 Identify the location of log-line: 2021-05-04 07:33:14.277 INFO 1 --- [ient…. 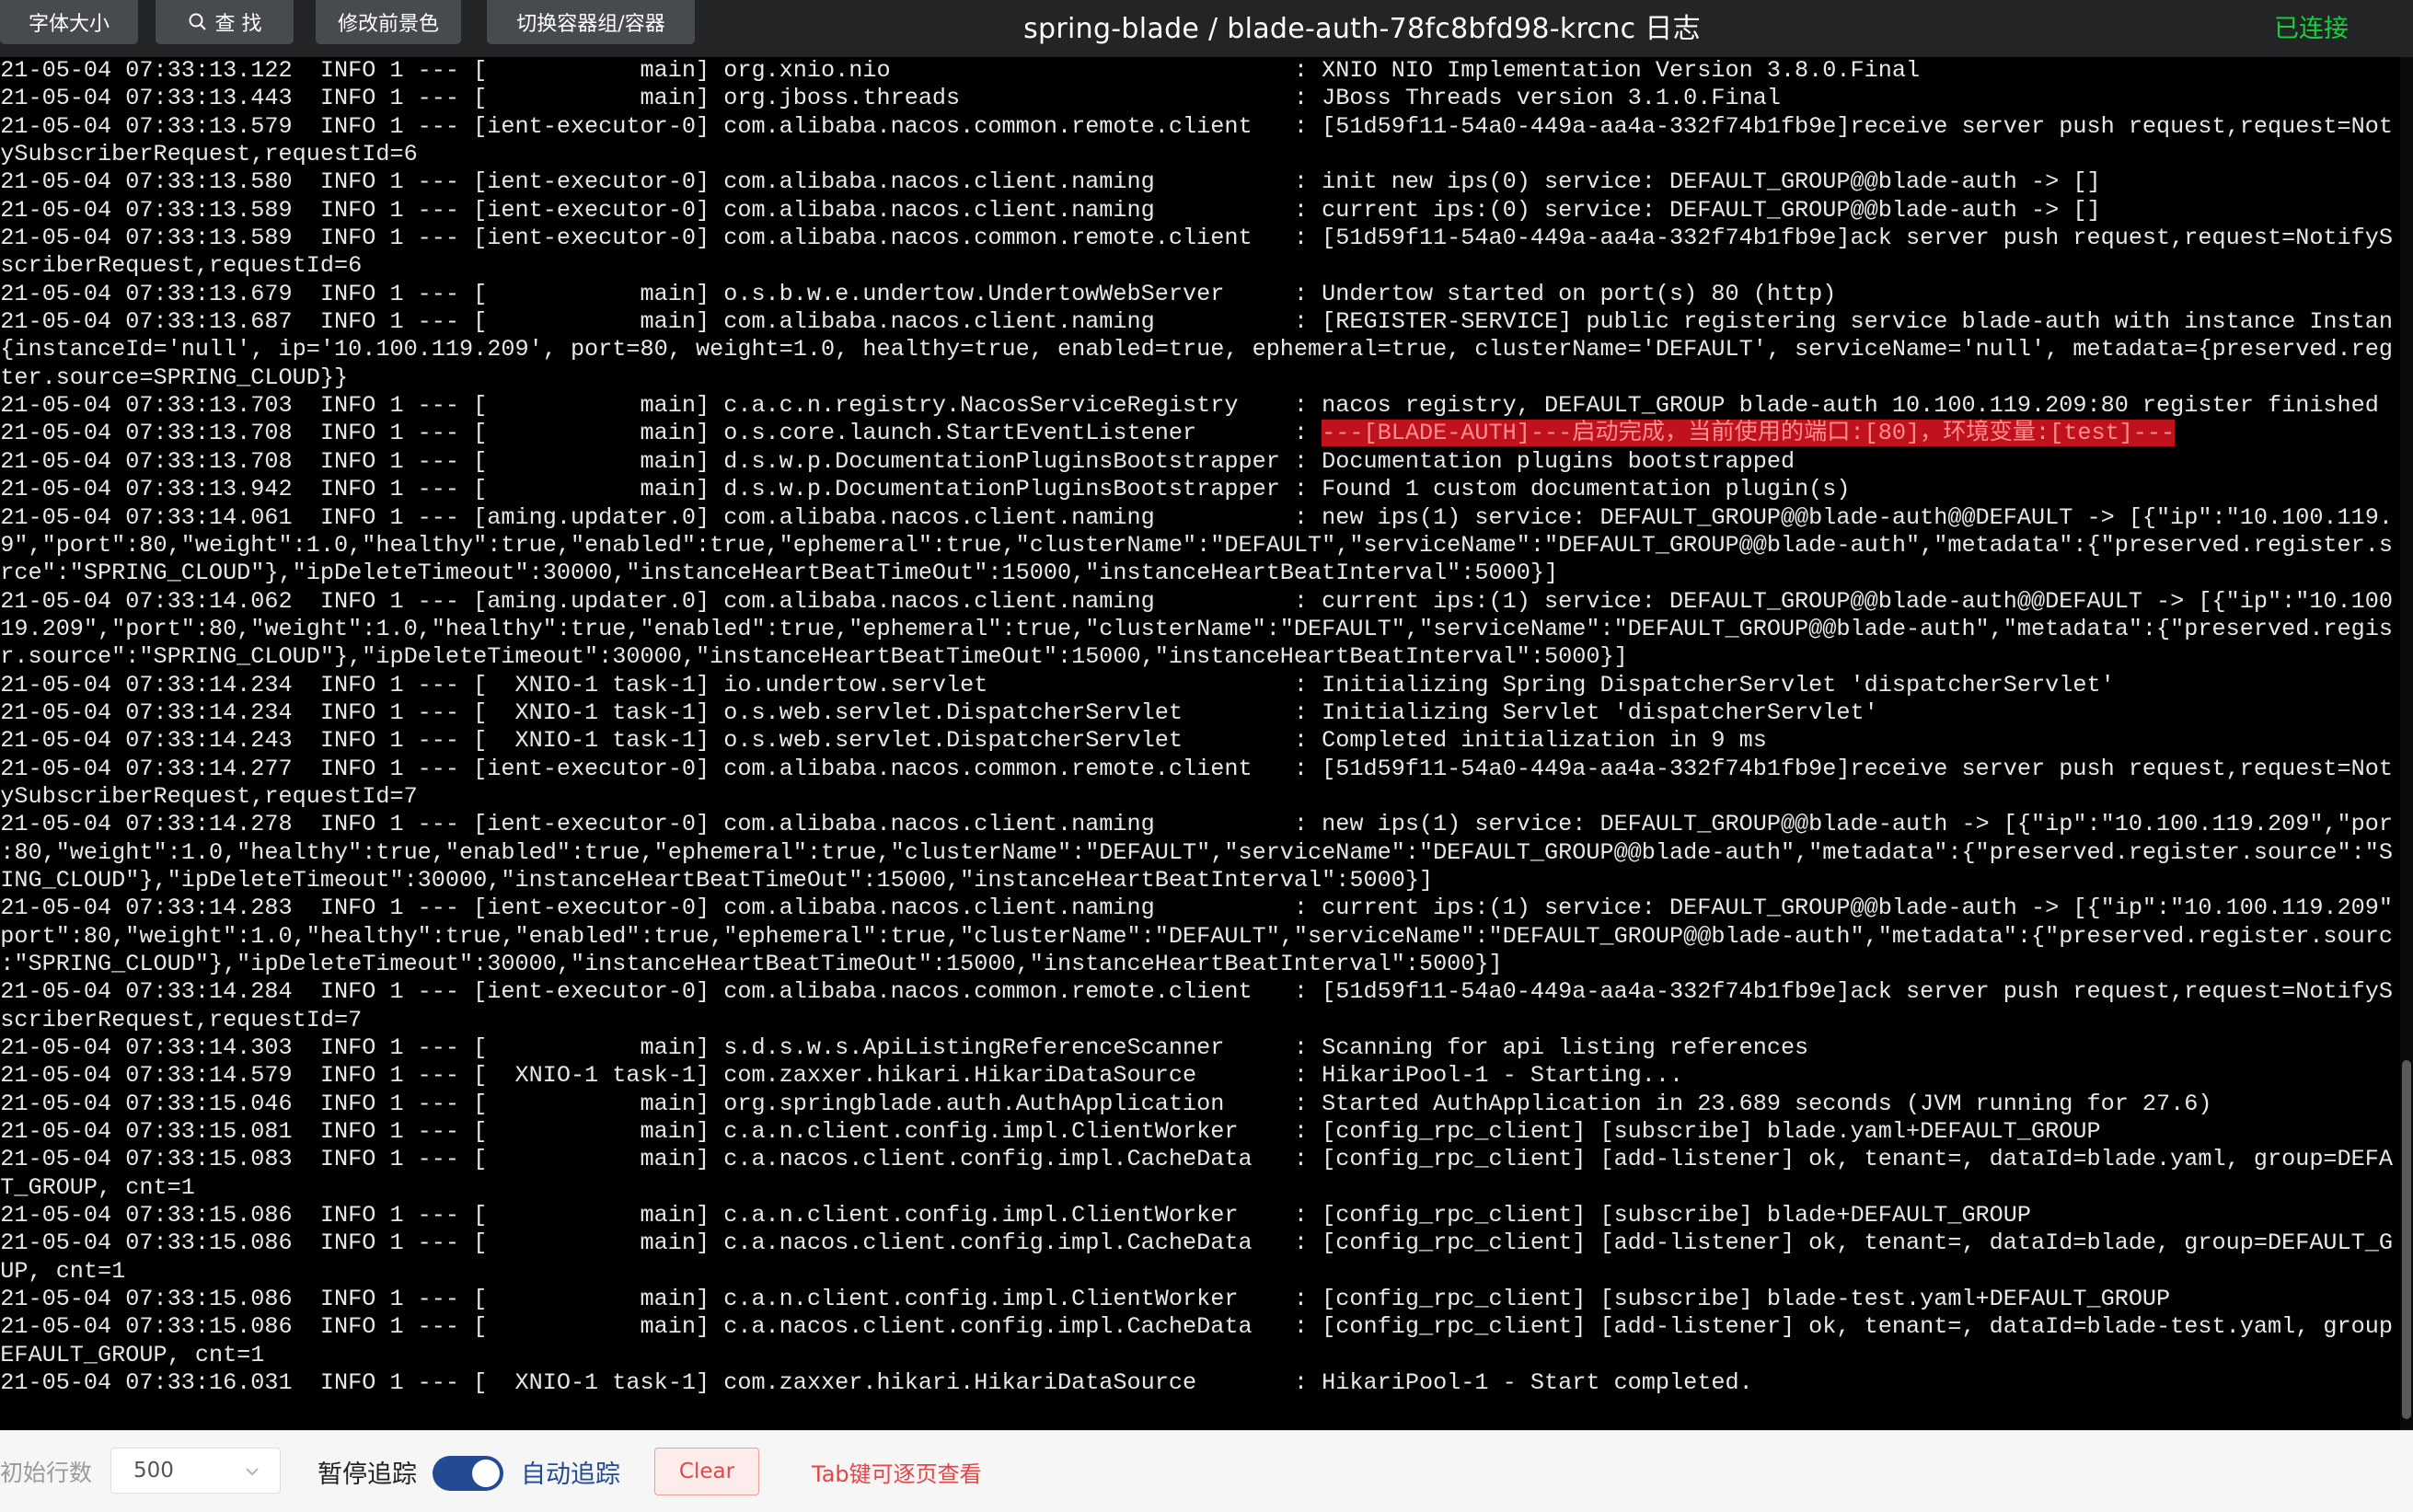
(1197, 768).